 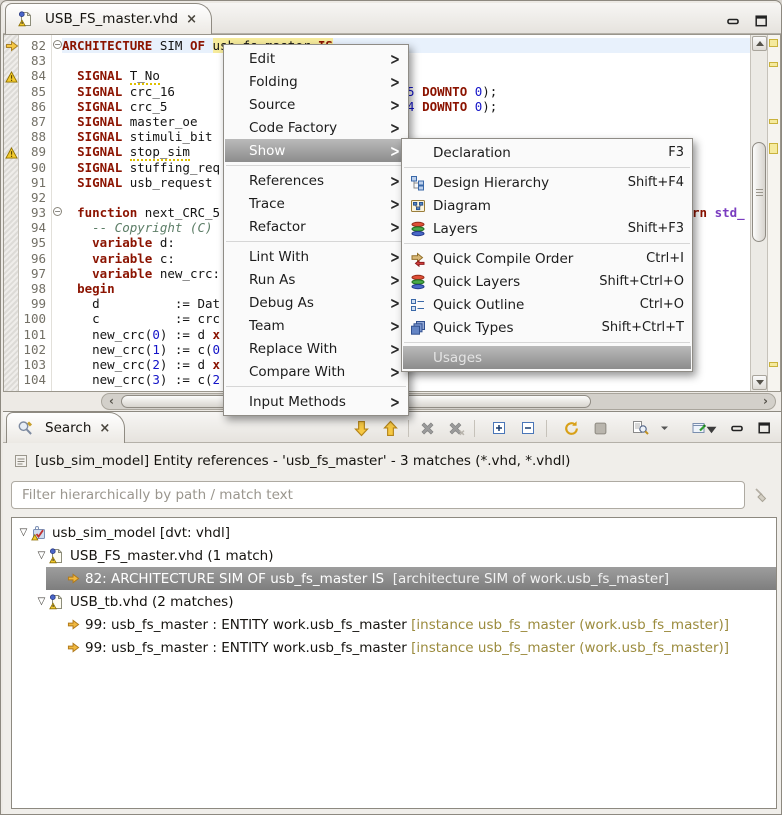 I want to click on menu-item-label: Declaration, so click(x=472, y=152).